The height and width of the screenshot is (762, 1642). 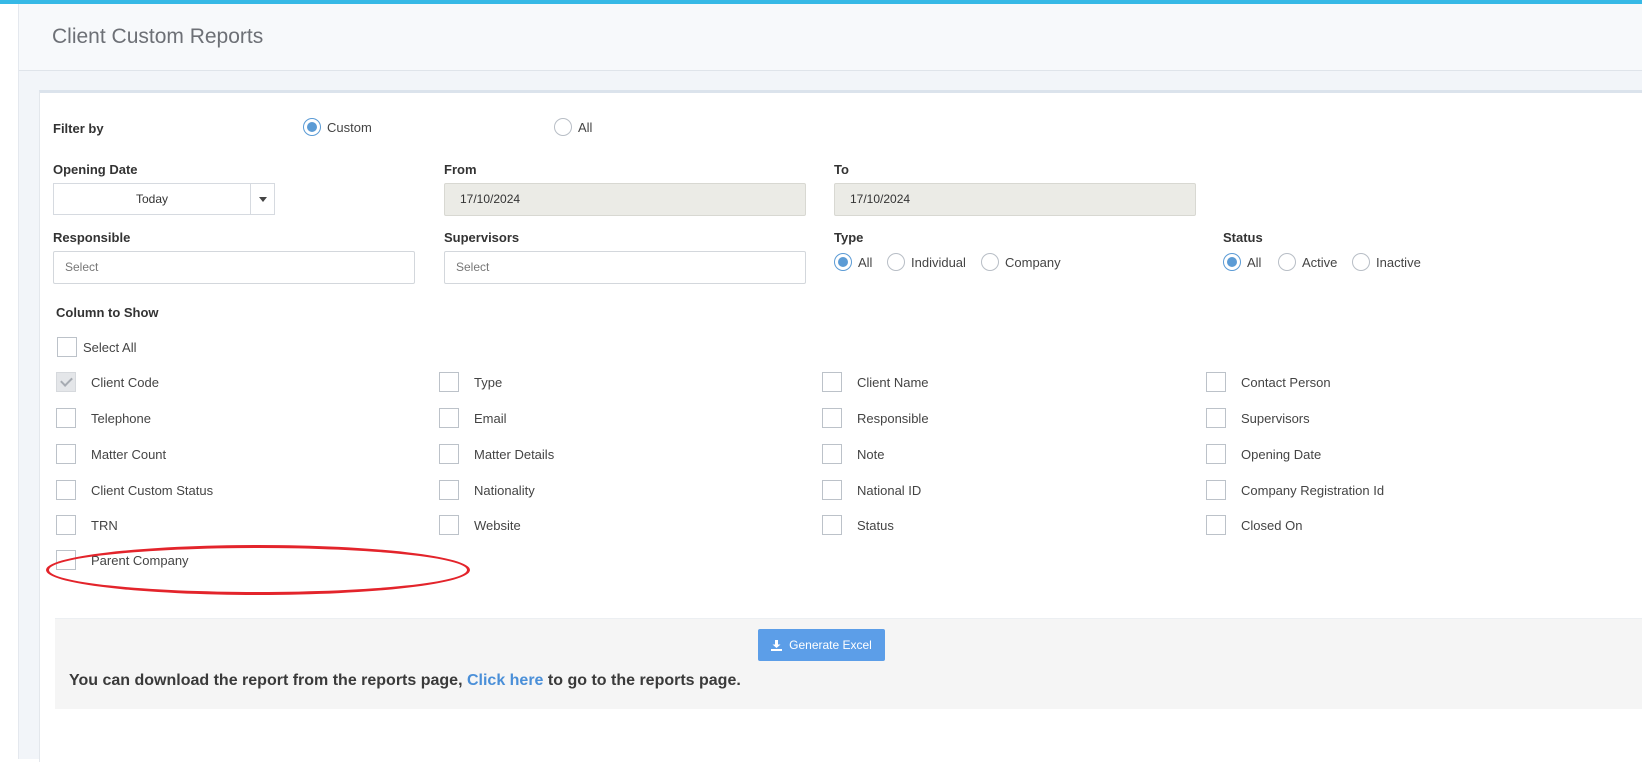 What do you see at coordinates (470, 382) in the screenshot?
I see `column-checkbox-type: Type` at bounding box center [470, 382].